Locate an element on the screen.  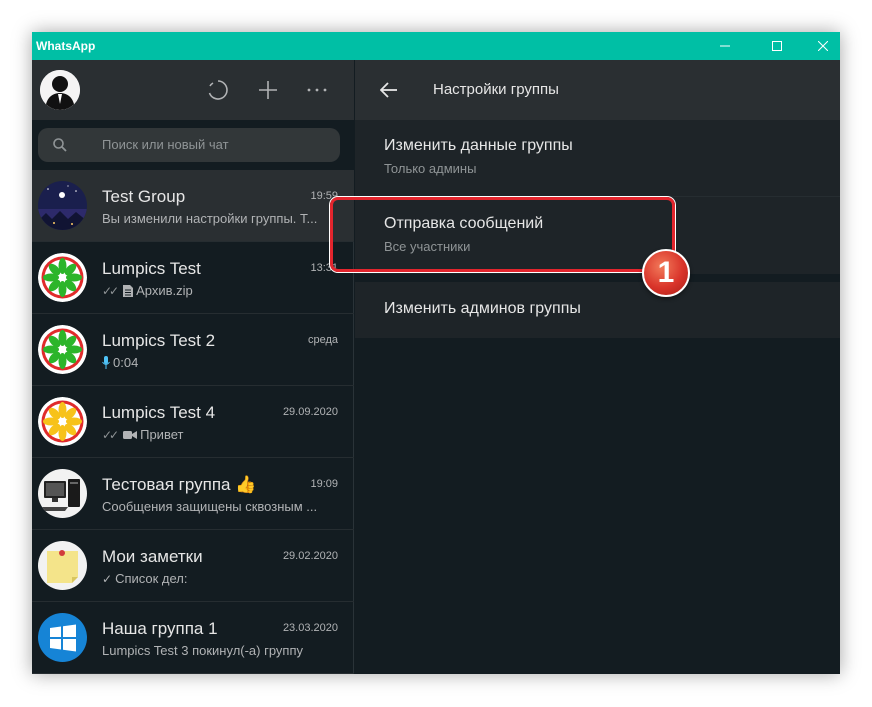
more-horizontal-icon is located at coordinates (317, 90).